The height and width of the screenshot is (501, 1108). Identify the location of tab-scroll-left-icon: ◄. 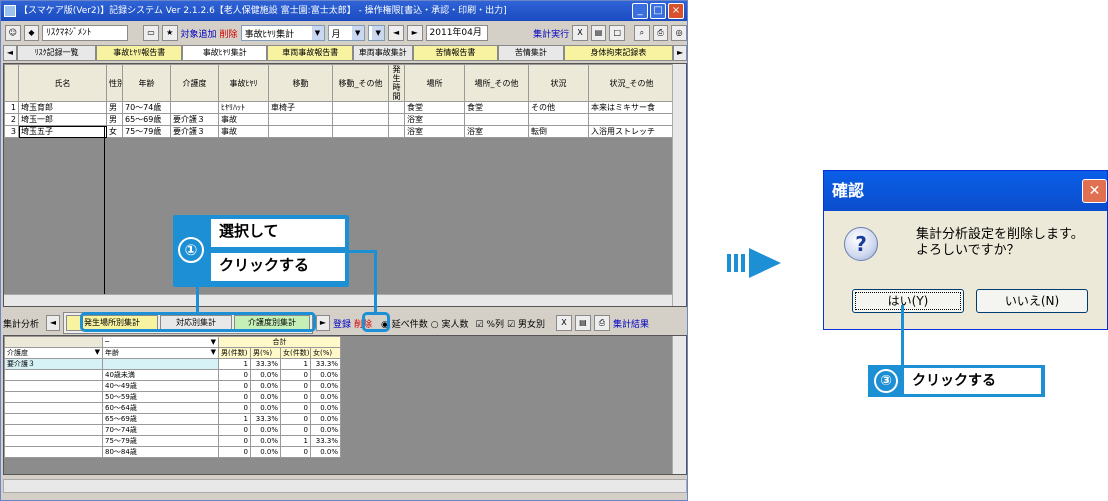
(10, 53).